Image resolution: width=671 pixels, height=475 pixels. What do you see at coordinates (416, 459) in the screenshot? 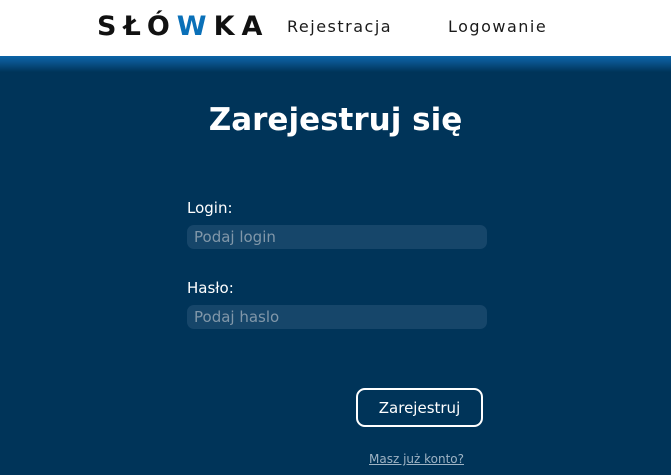
I see `have-account-link: Masz już konto?` at bounding box center [416, 459].